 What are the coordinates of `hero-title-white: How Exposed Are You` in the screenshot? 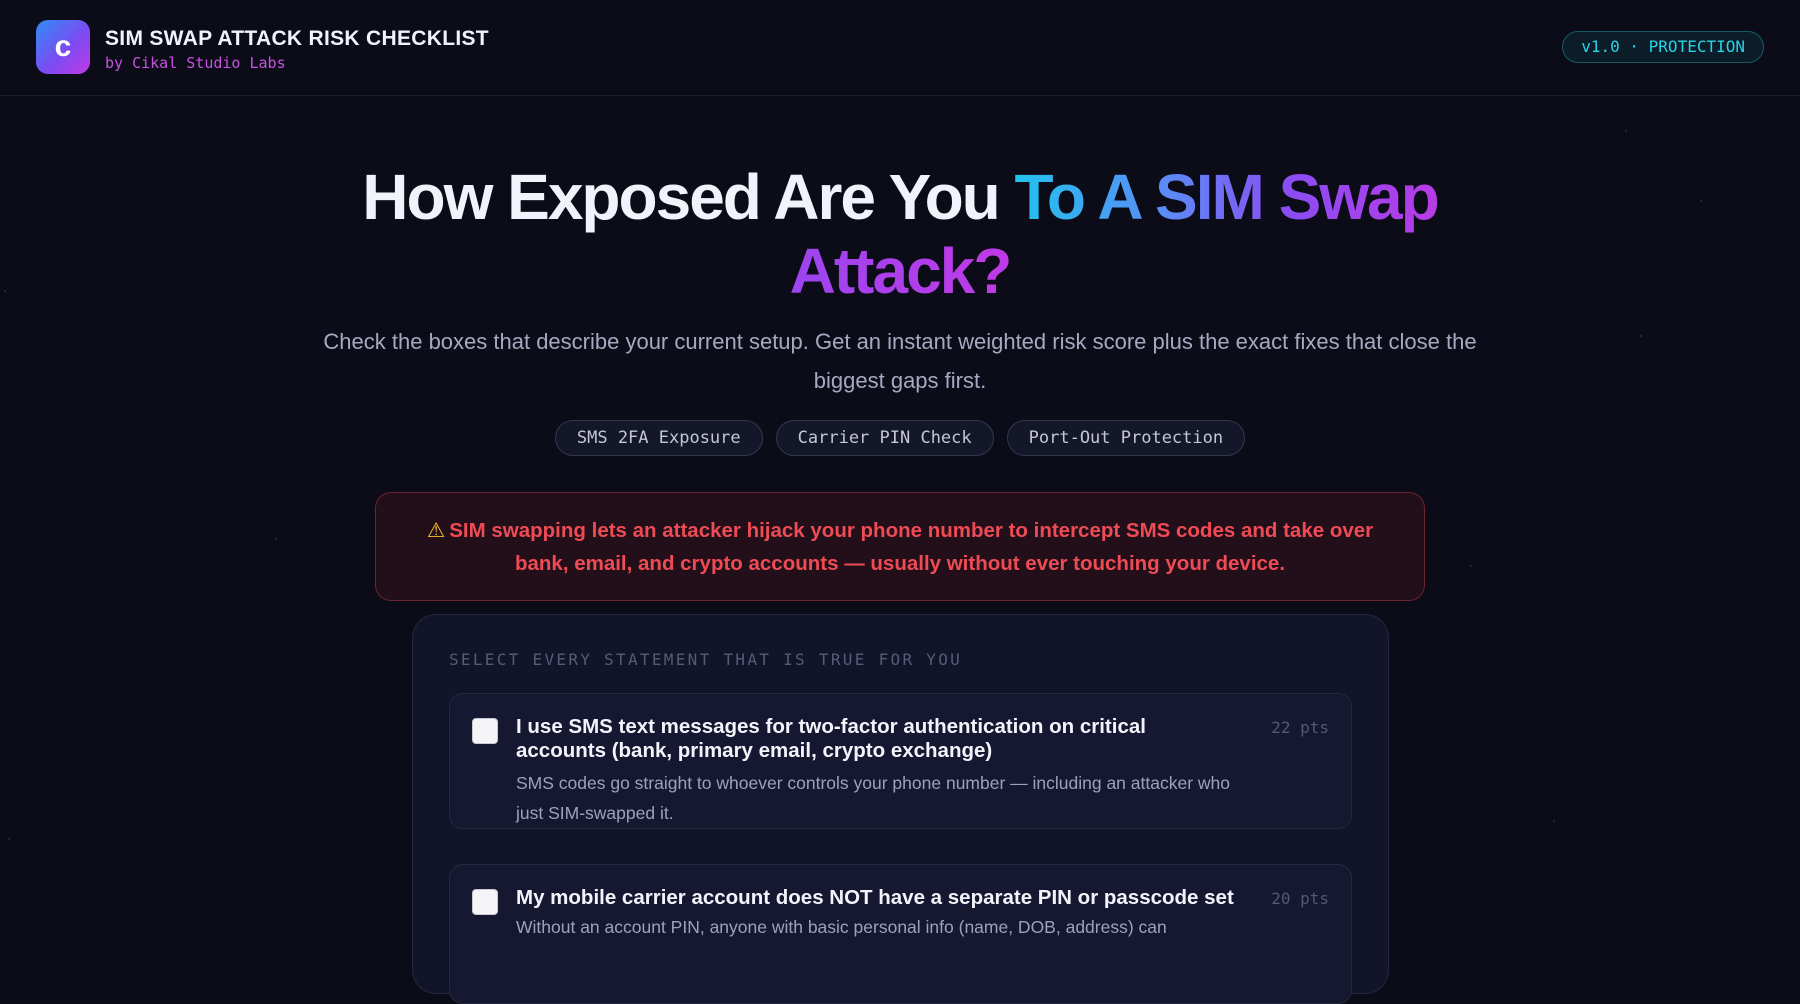 It's located at (681, 197).